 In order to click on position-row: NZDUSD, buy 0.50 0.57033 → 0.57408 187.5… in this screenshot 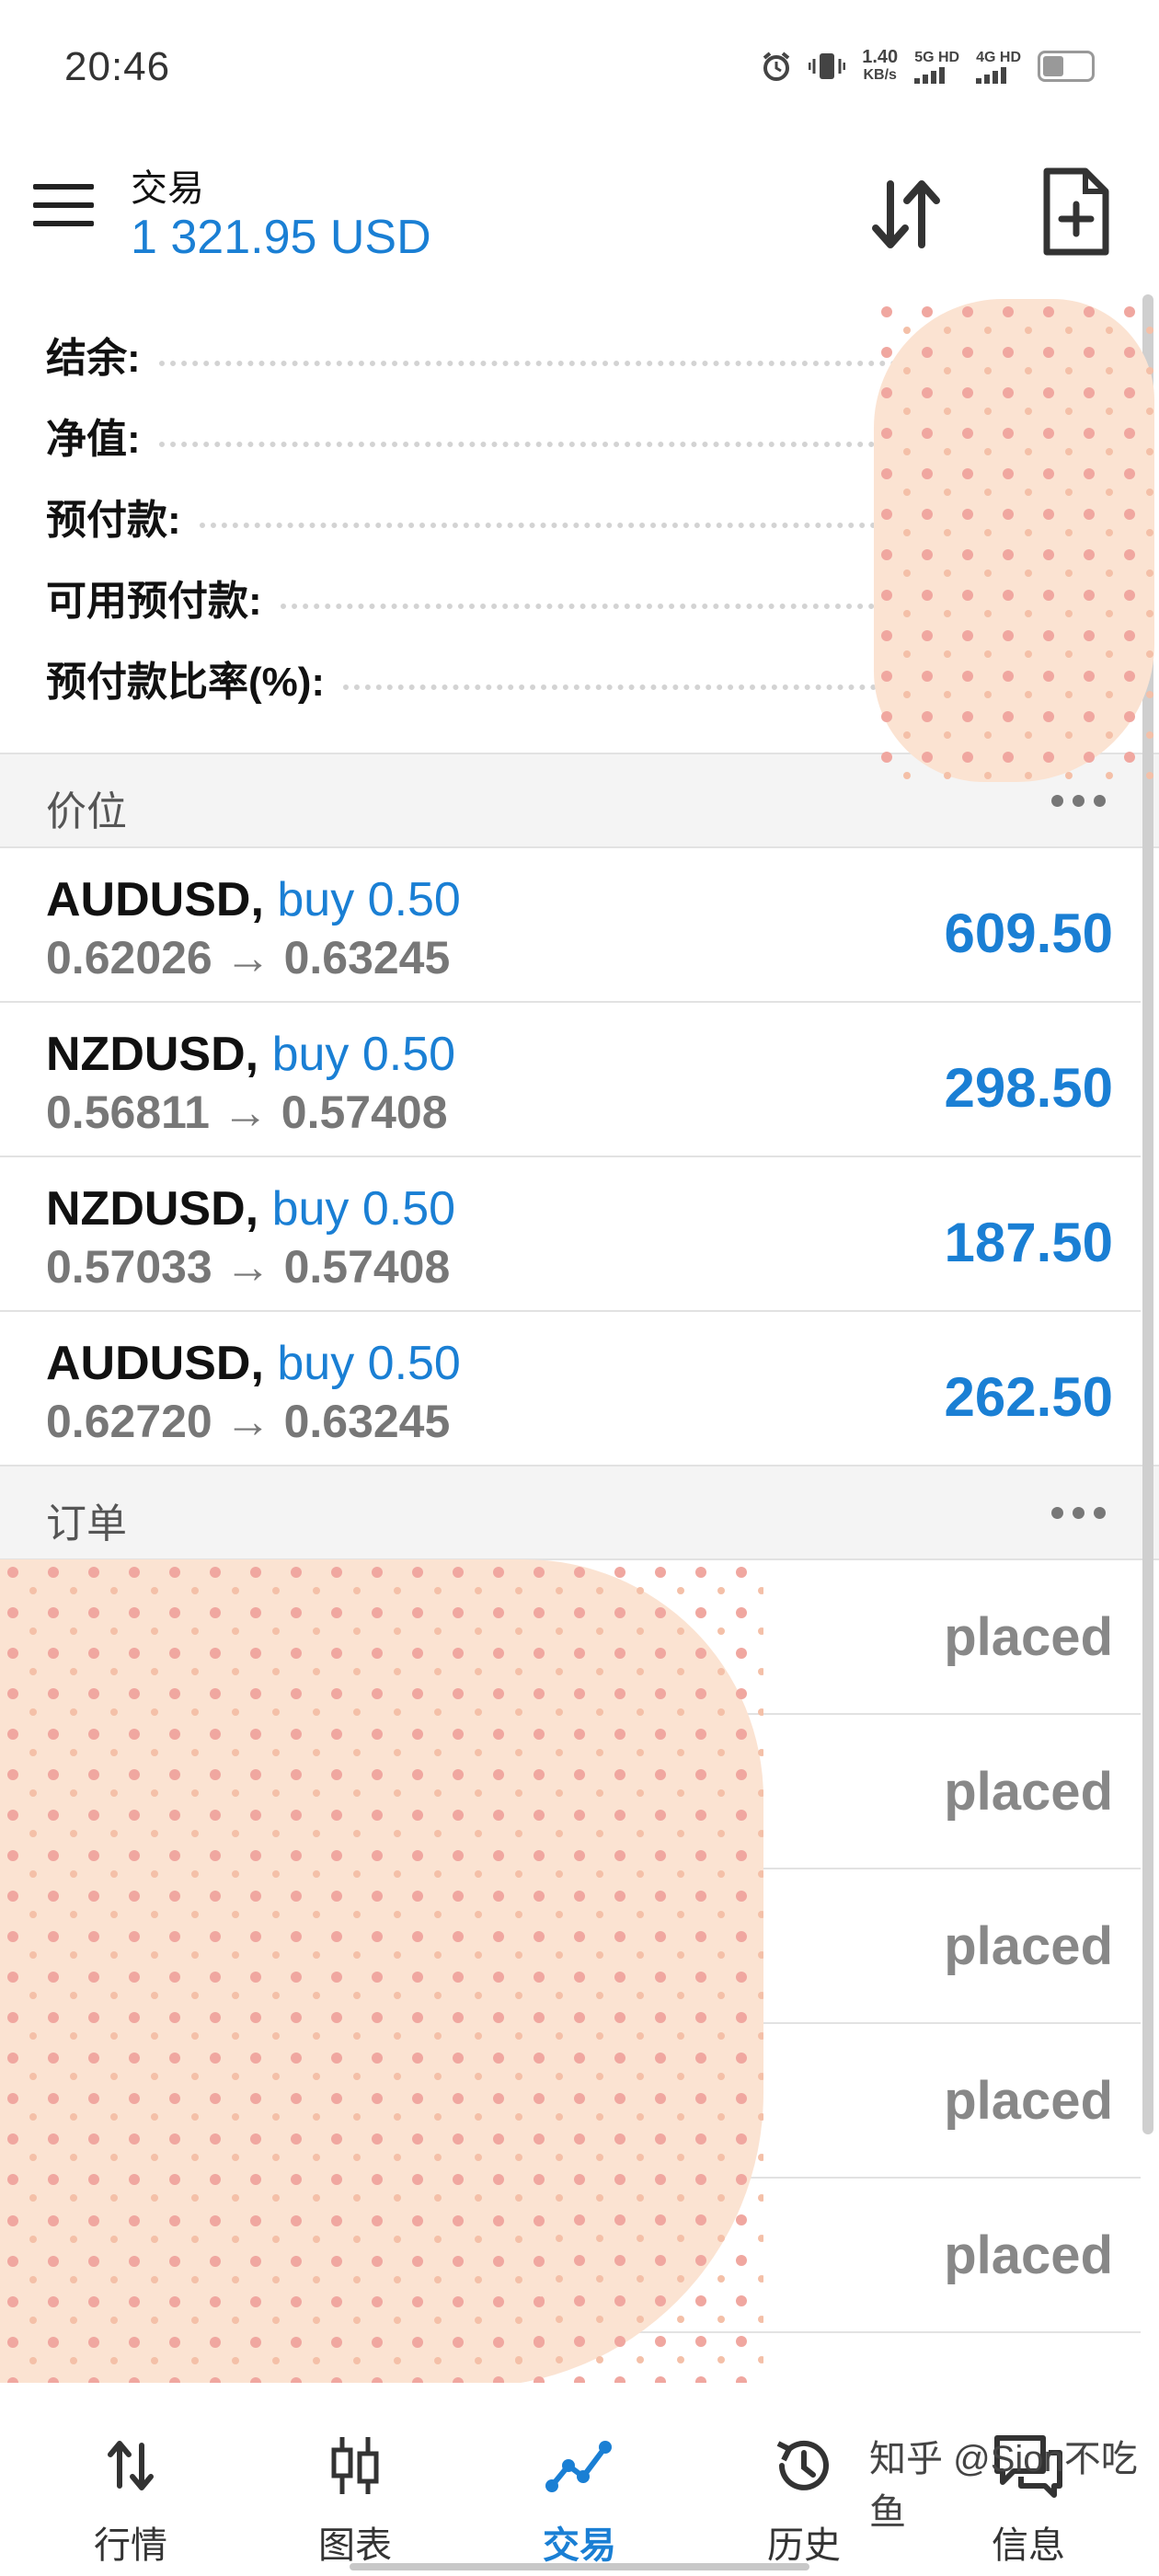, I will do `click(570, 1234)`.